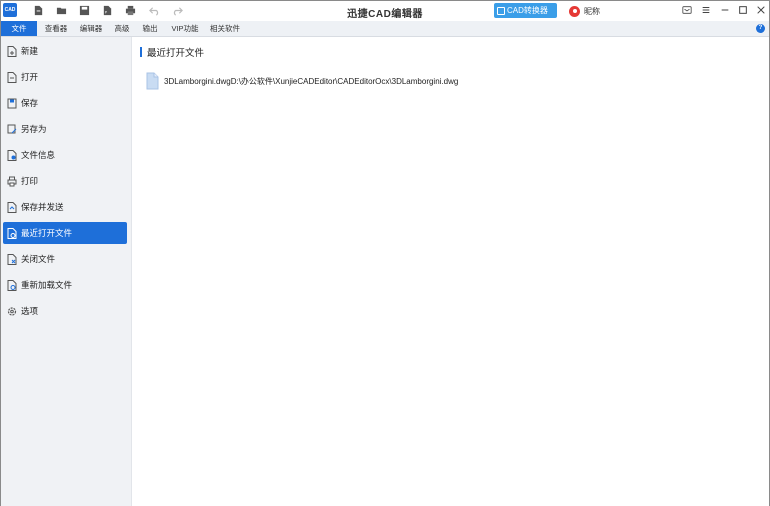 Image resolution: width=770 pixels, height=506 pixels. Describe the element at coordinates (152, 81) in the screenshot. I see `dwg-file-icon` at that location.